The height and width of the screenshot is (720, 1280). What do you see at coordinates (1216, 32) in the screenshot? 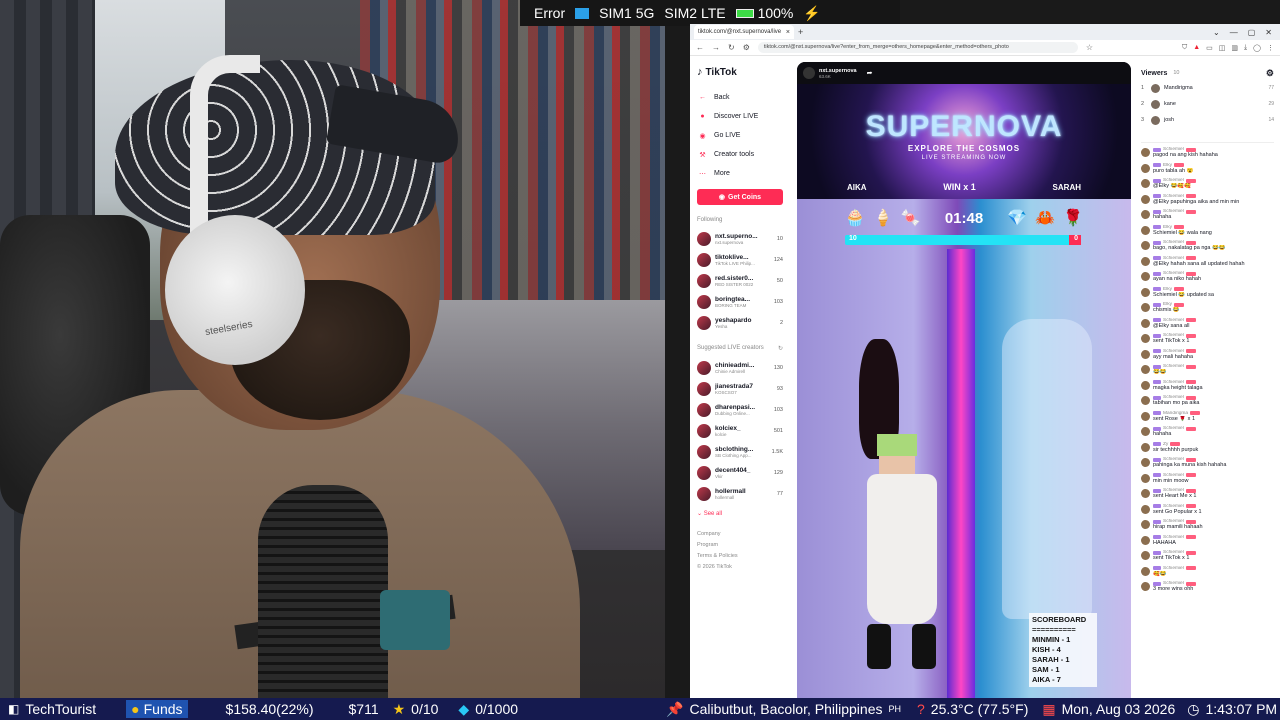
I see `chevron-down-icon: ⌄` at bounding box center [1216, 32].